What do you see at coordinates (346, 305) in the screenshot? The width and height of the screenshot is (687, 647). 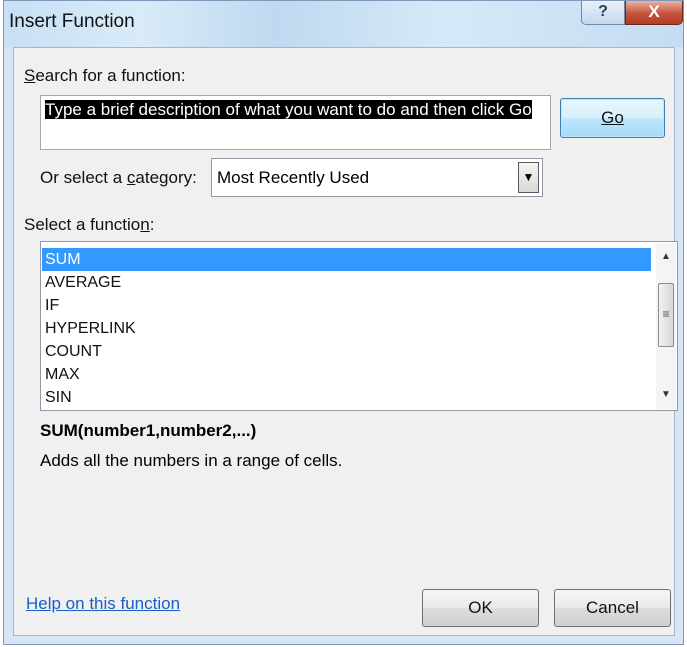 I see `function-item-if: IF` at bounding box center [346, 305].